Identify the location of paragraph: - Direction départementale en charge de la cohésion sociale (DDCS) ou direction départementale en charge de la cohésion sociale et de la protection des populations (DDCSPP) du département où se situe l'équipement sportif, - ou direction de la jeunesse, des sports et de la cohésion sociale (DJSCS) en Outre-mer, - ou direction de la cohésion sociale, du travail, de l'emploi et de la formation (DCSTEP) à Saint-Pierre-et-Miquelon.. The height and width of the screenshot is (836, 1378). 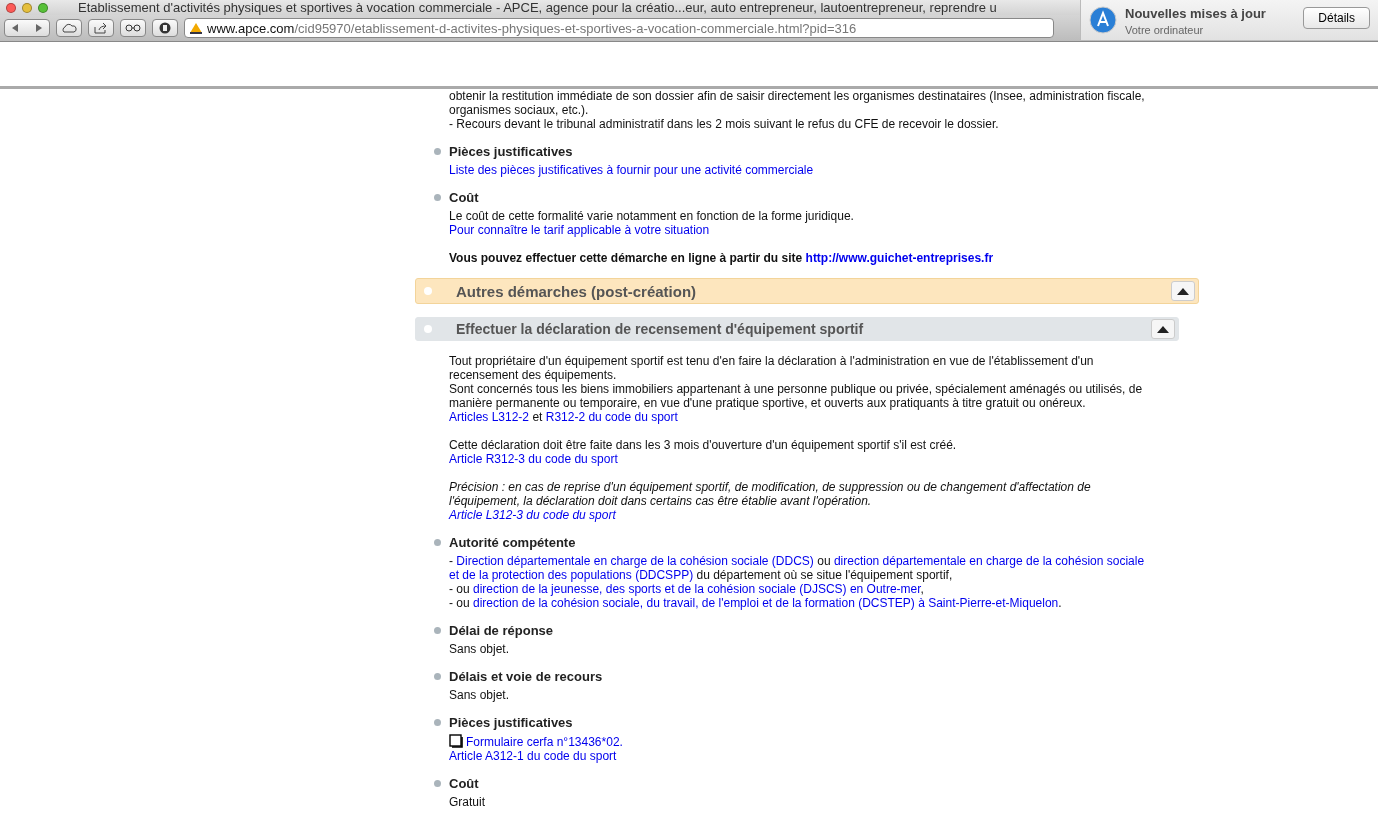
(797, 582).